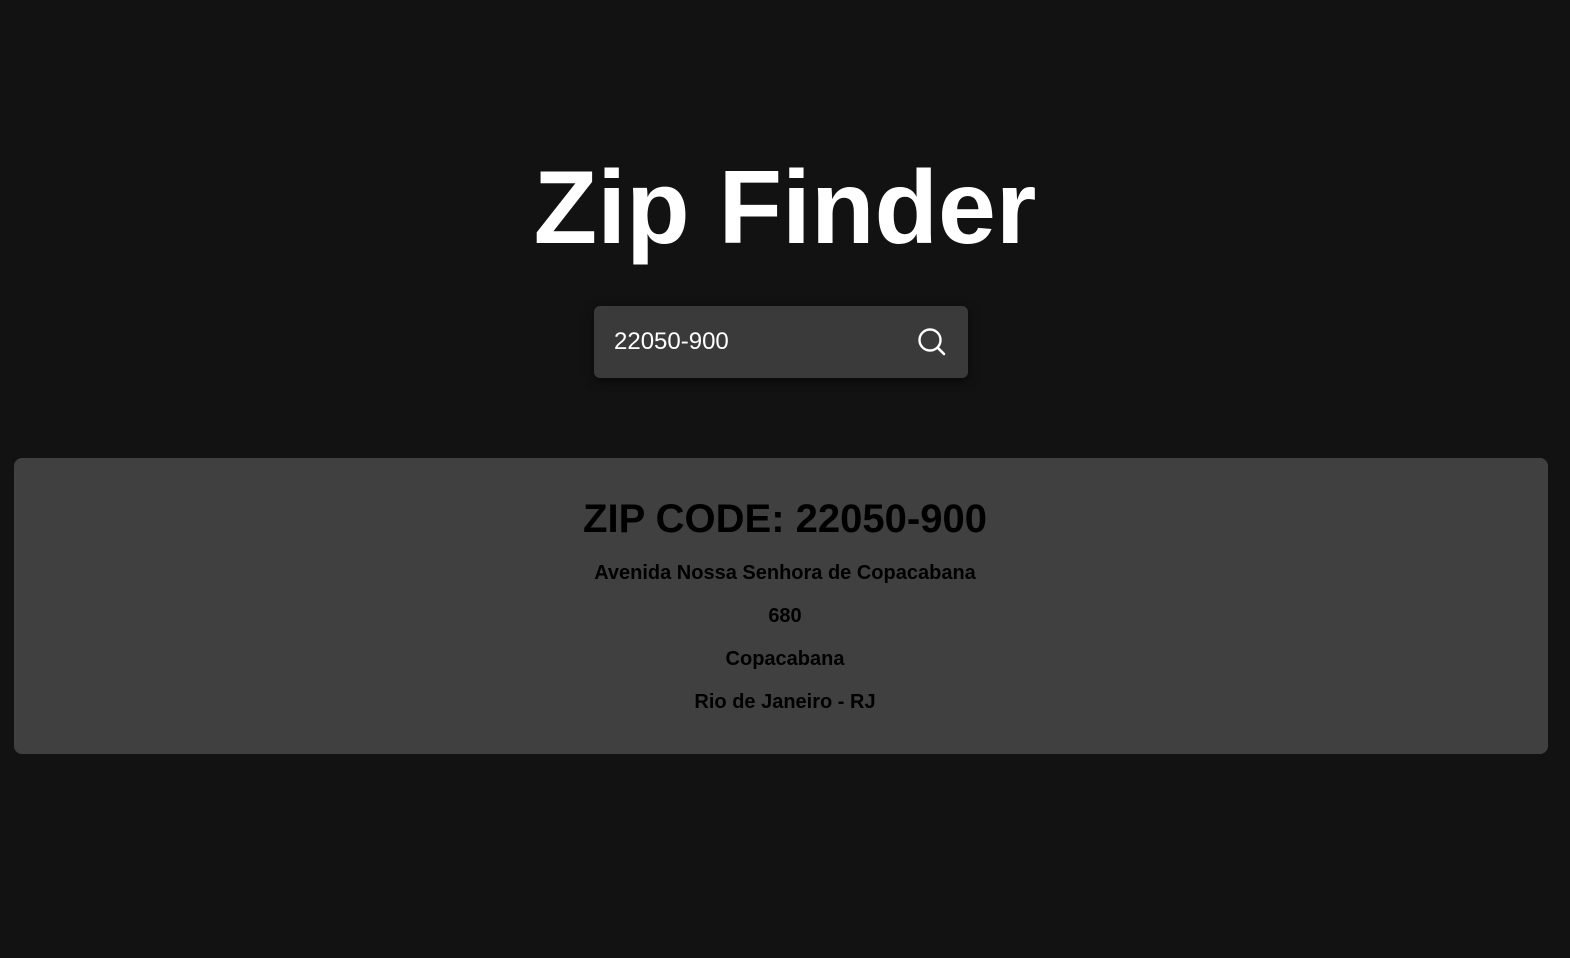 The height and width of the screenshot is (958, 1570). What do you see at coordinates (785, 573) in the screenshot?
I see `street-text: Avenida Nossa Senhora de Copacabana` at bounding box center [785, 573].